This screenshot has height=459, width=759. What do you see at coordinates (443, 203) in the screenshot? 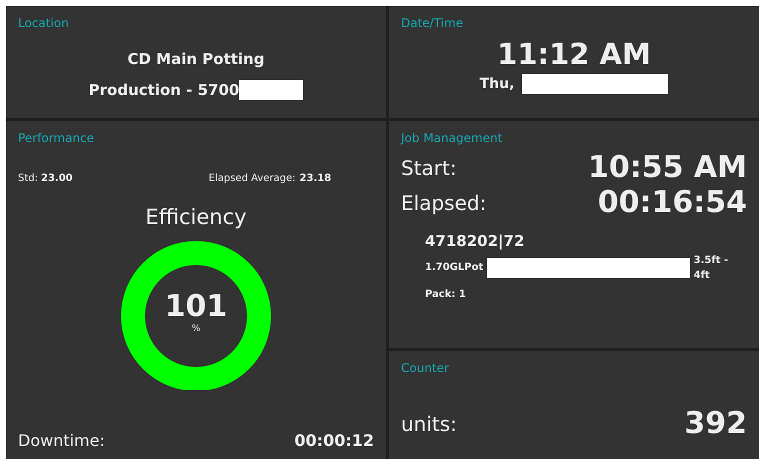
I see `elapsed-label: Elapsed:` at bounding box center [443, 203].